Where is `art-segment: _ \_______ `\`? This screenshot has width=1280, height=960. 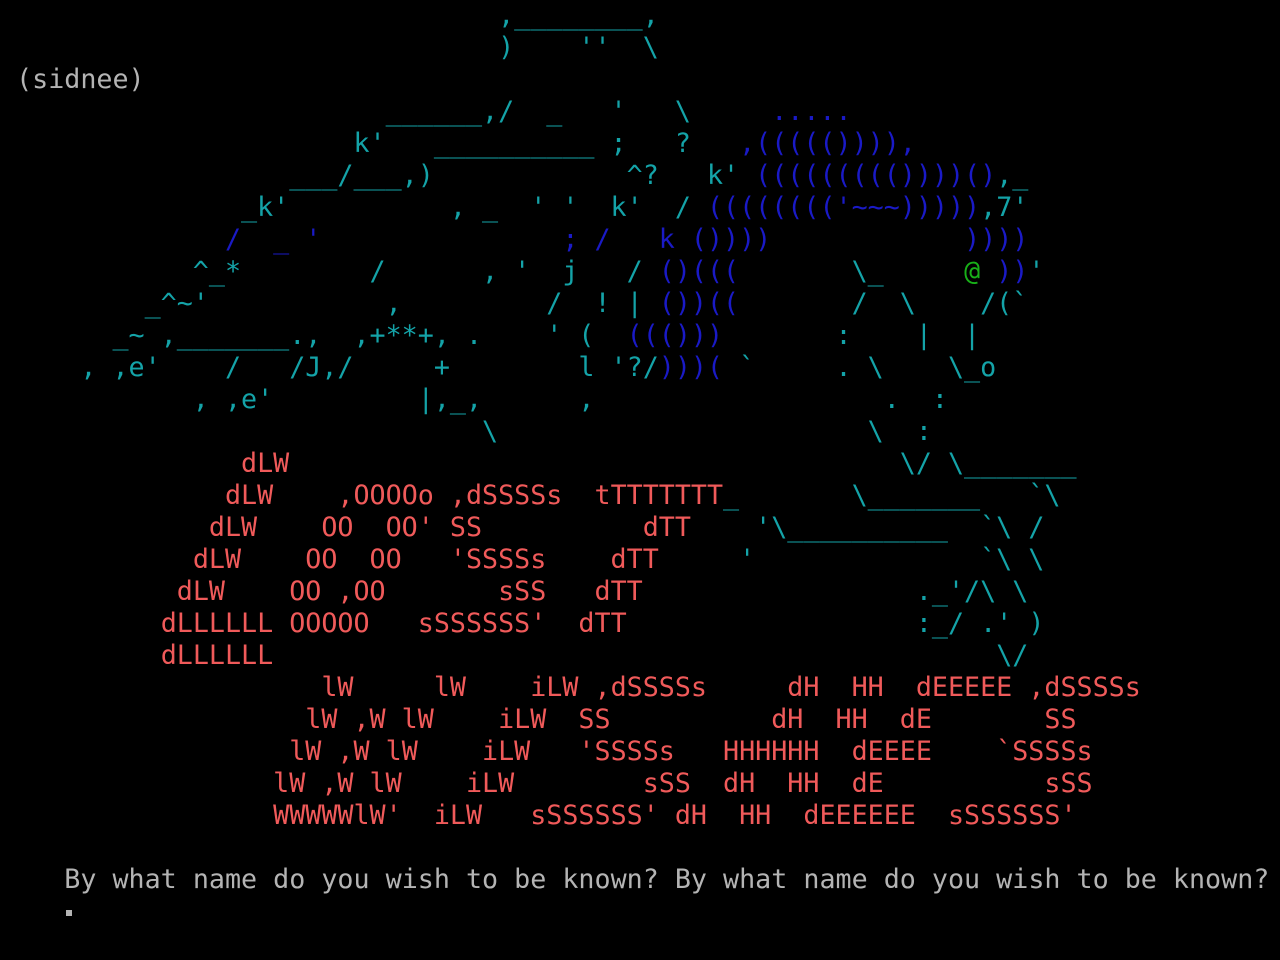 art-segment: _ \_______ `\ is located at coordinates (892, 495).